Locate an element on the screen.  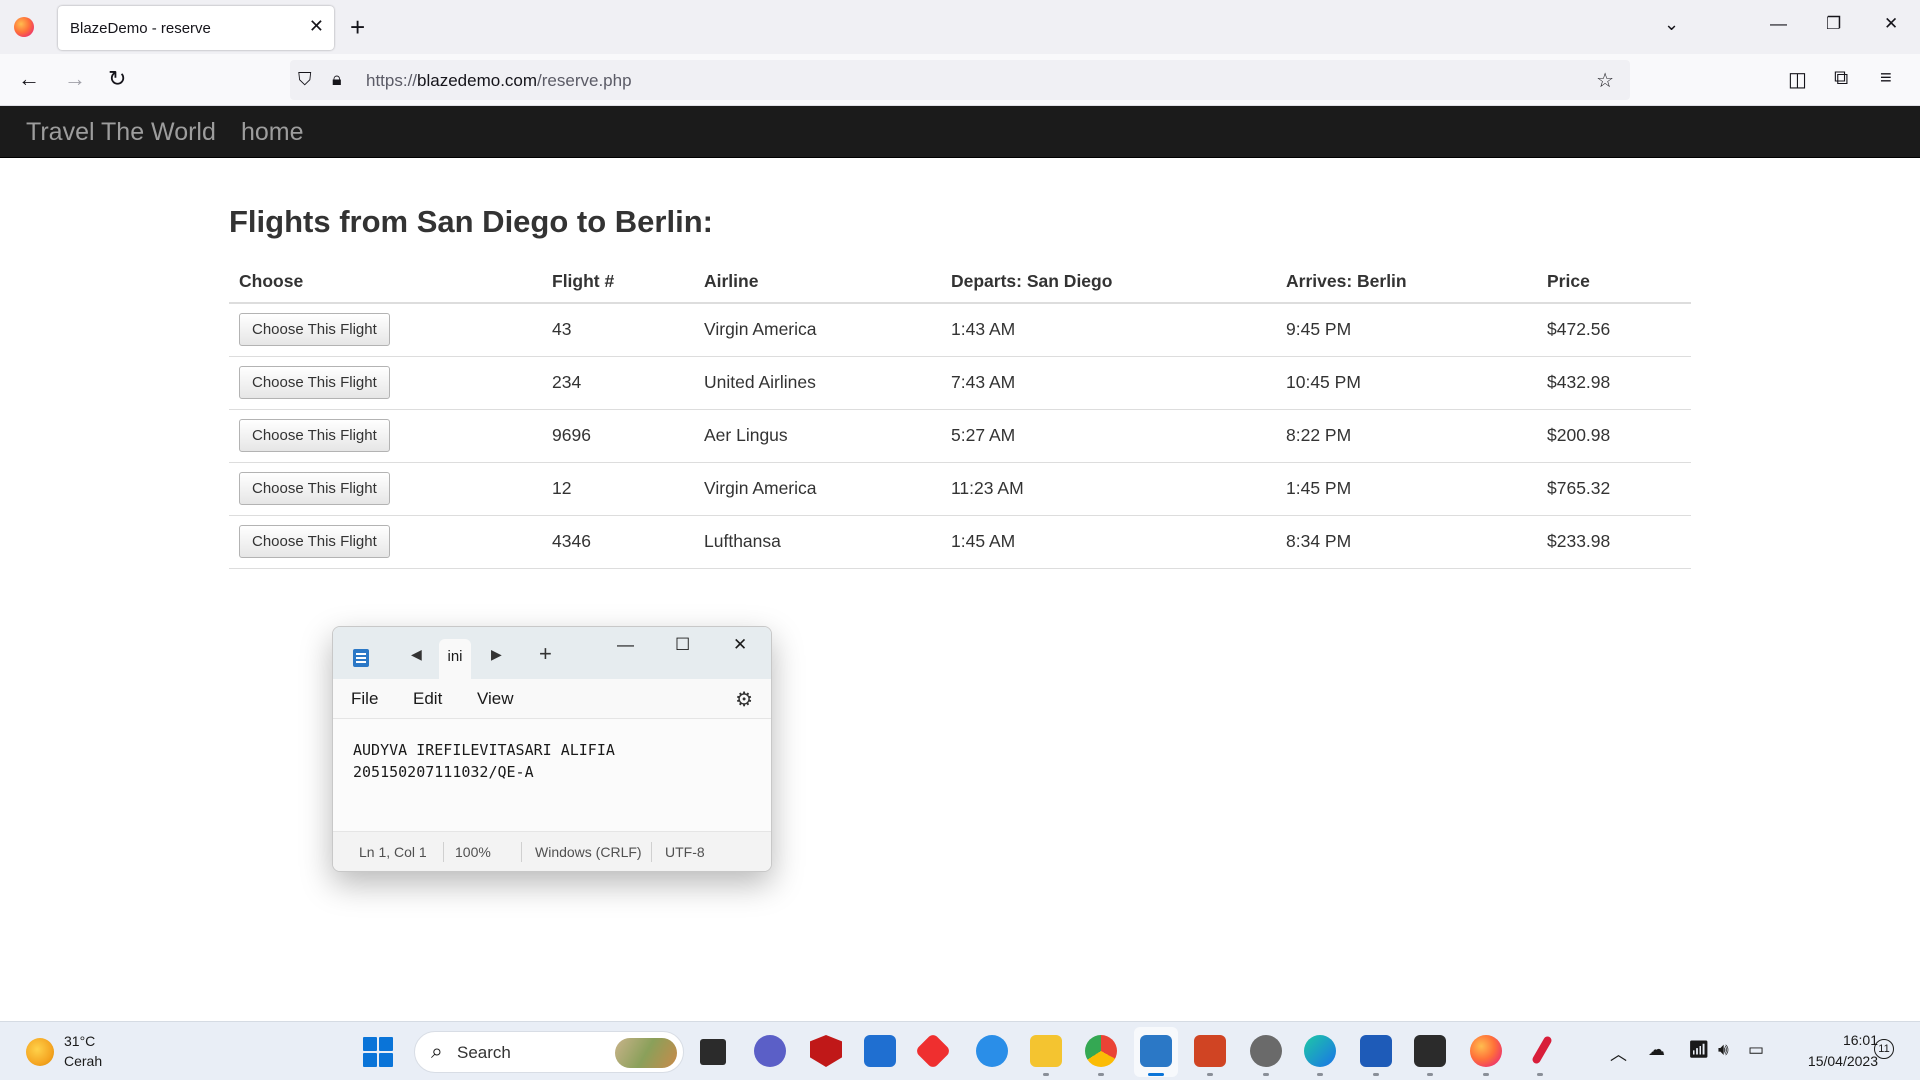
new-tab-icon: + is located at coordinates (357, 27).